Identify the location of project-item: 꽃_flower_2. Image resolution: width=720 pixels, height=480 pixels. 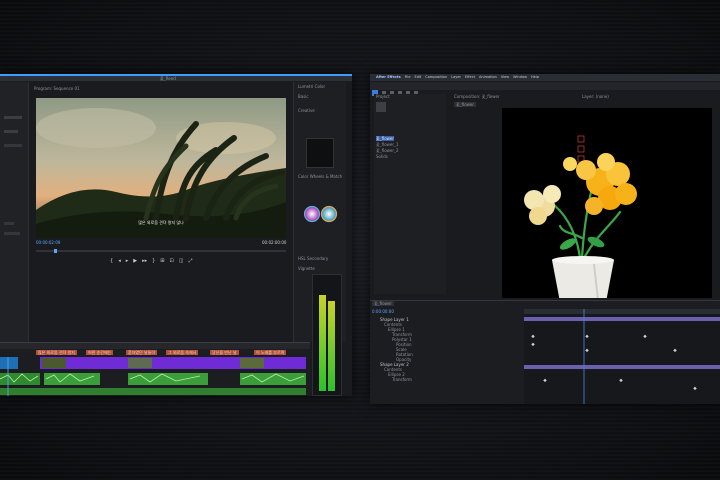
(387, 150).